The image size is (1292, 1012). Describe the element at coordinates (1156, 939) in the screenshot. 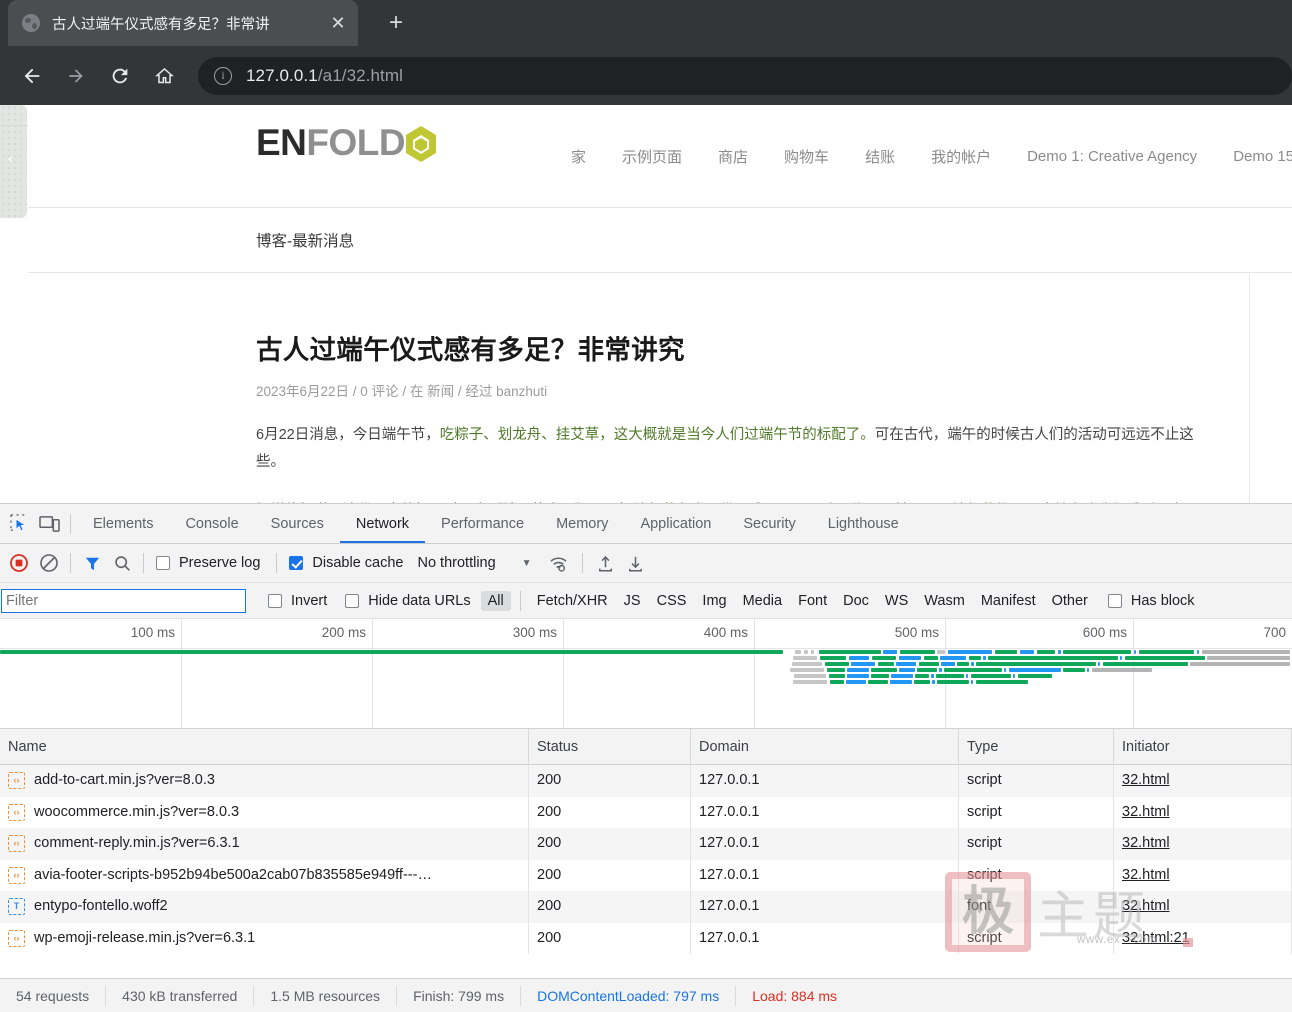

I see `initiator-link: 32.html:21` at that location.